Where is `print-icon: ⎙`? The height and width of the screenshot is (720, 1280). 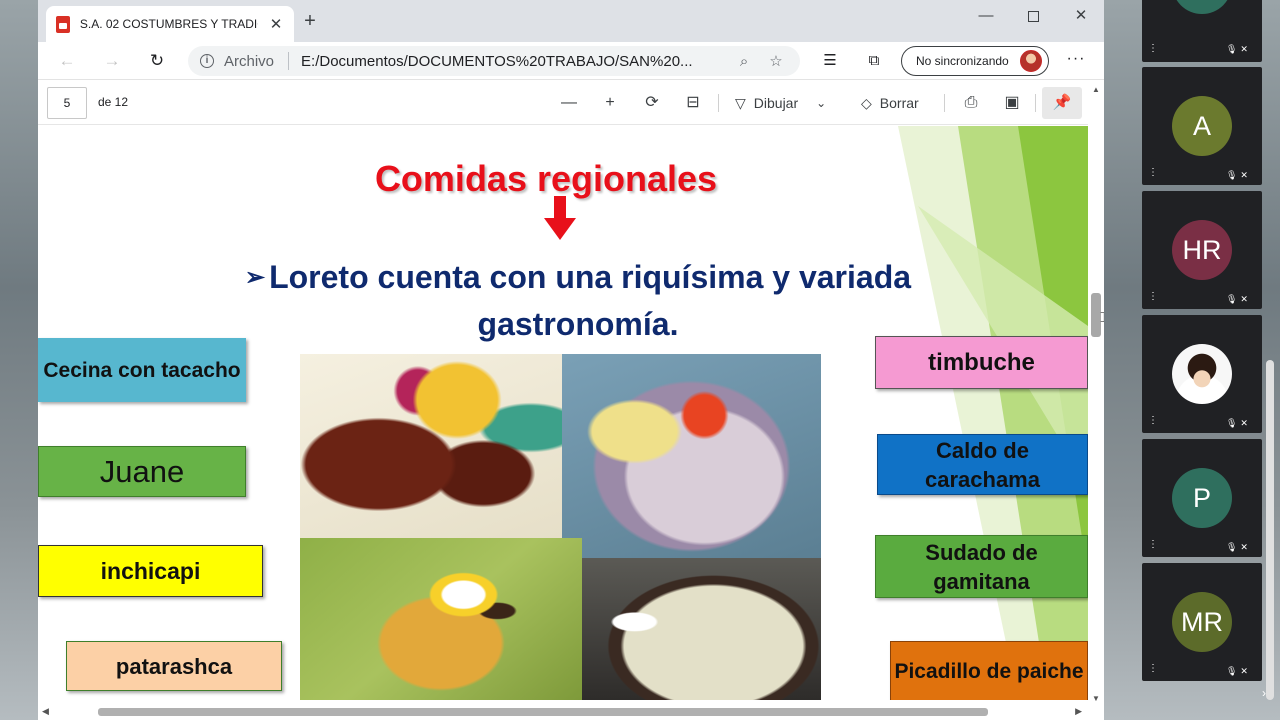
print-icon: ⎙ is located at coordinates (971, 103).